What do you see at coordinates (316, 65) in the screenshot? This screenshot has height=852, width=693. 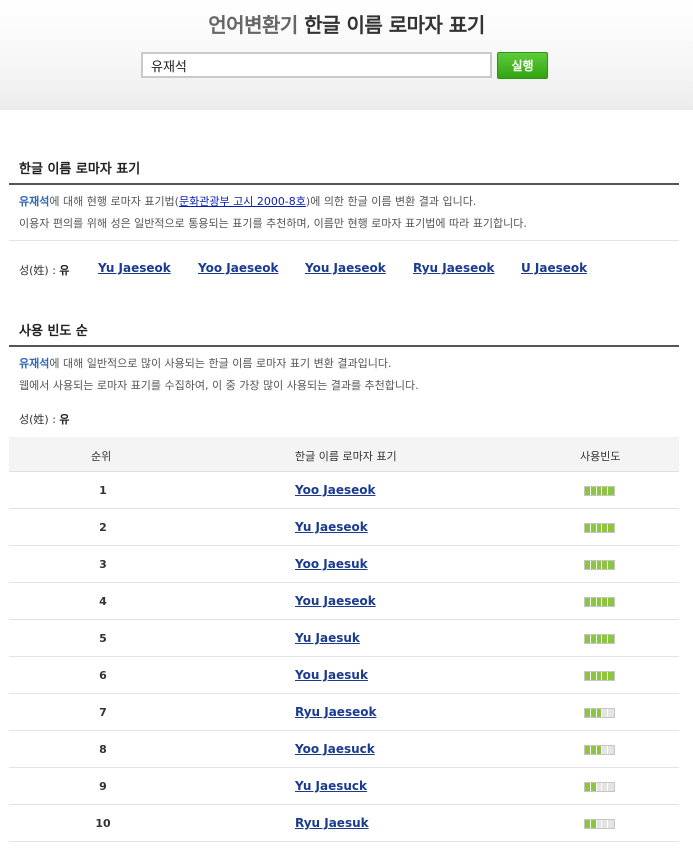 I see `search-input` at bounding box center [316, 65].